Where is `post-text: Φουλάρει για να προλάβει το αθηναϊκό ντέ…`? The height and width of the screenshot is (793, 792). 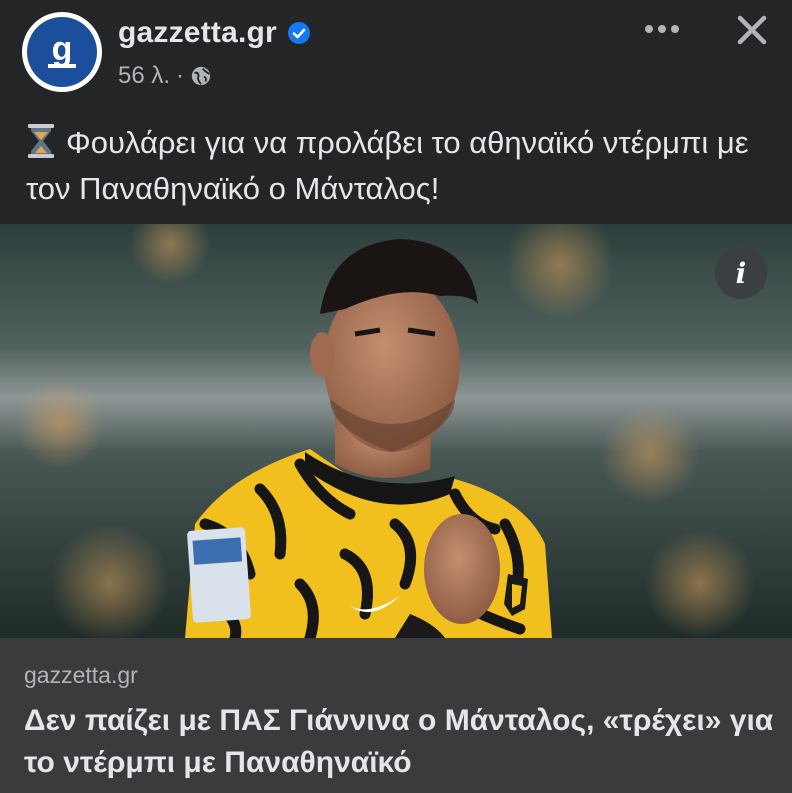
post-text: Φουλάρει για να προλάβει το αθηναϊκό ντέ… is located at coordinates (396, 166).